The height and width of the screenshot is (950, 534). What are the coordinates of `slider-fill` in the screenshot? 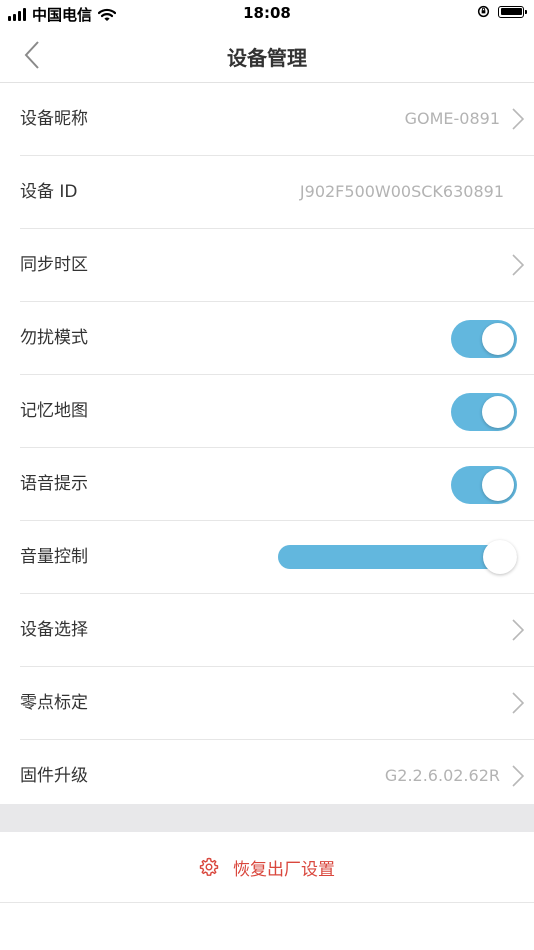 It's located at (389, 557).